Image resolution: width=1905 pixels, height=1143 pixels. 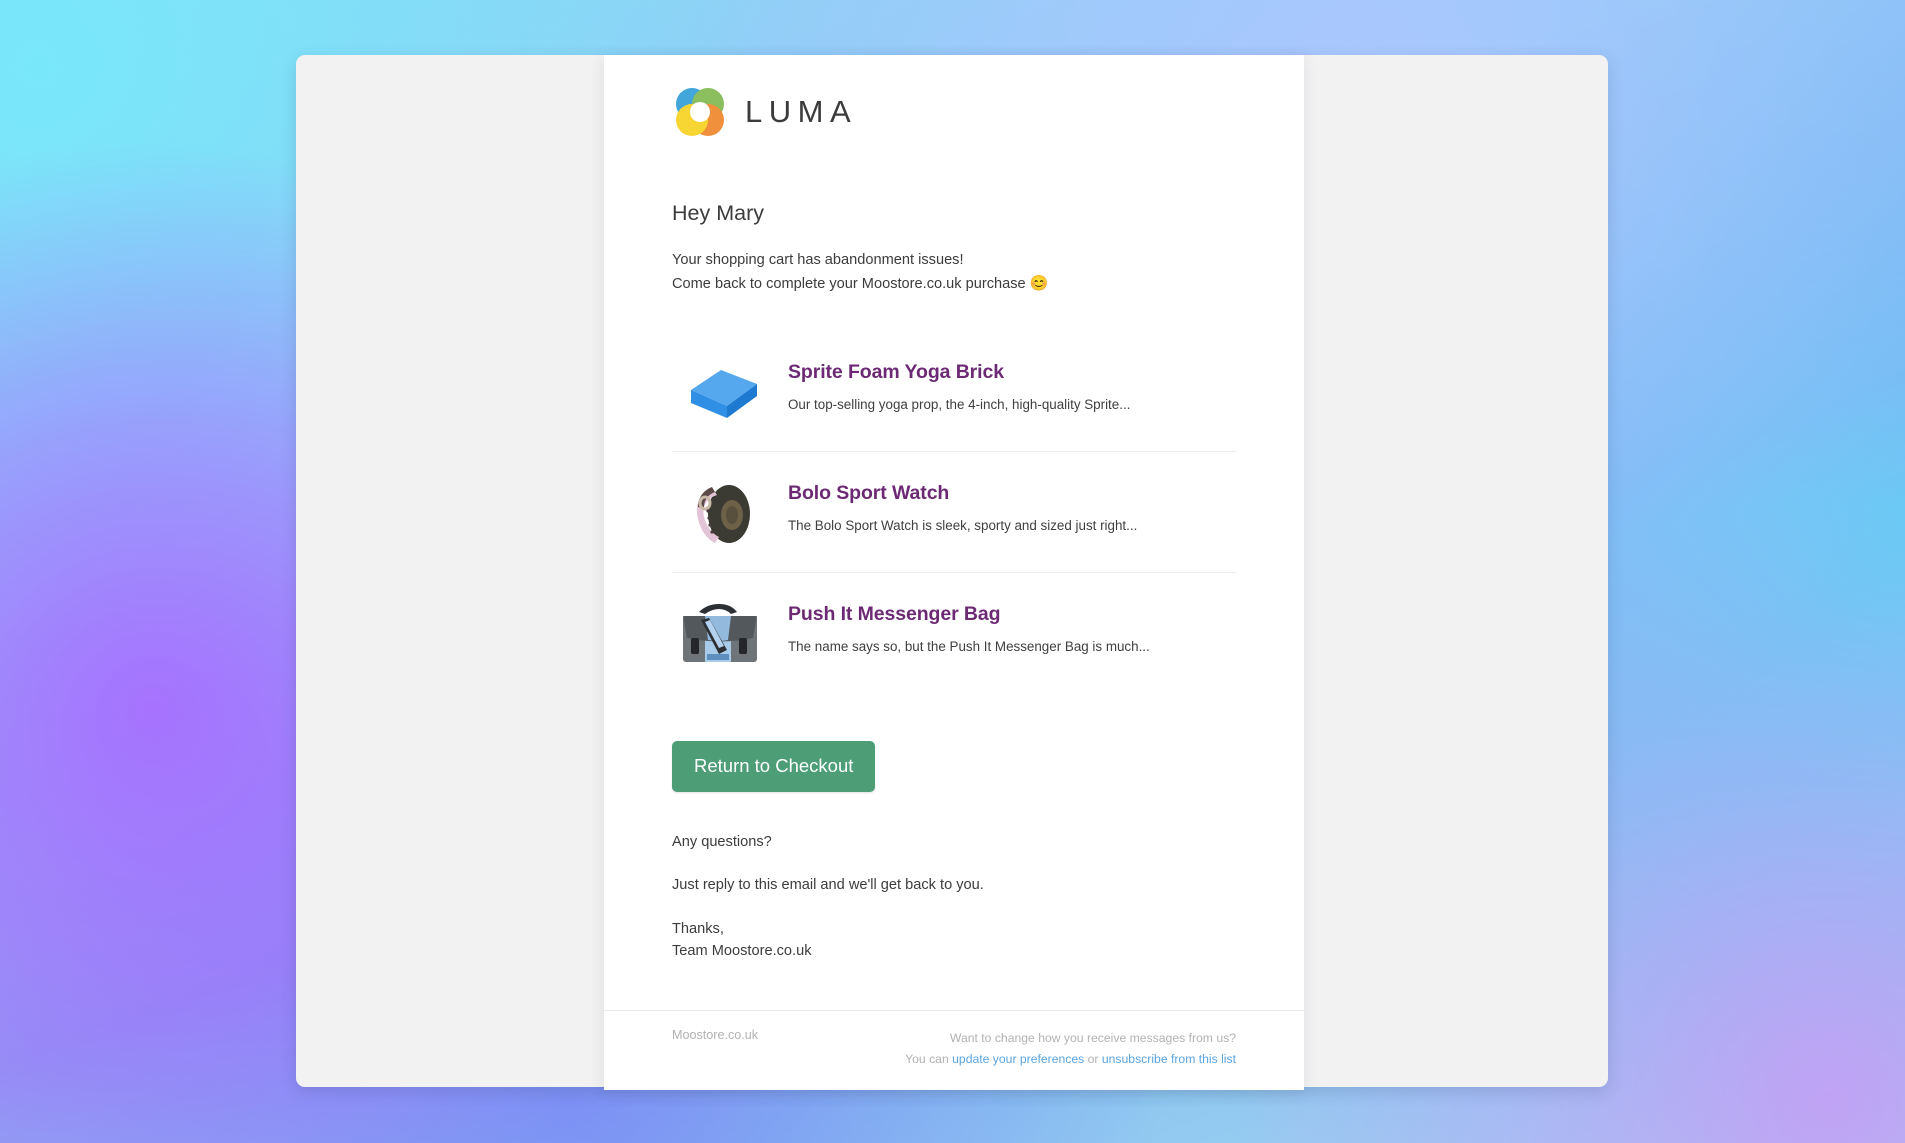 I want to click on brand-wordmark: LUMA, so click(x=801, y=111).